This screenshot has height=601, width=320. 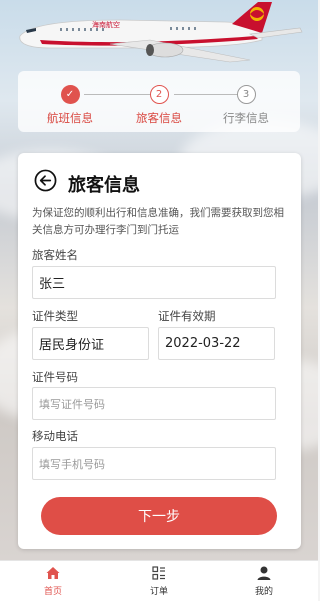 I want to click on back-arrow-icon, so click(x=45, y=180).